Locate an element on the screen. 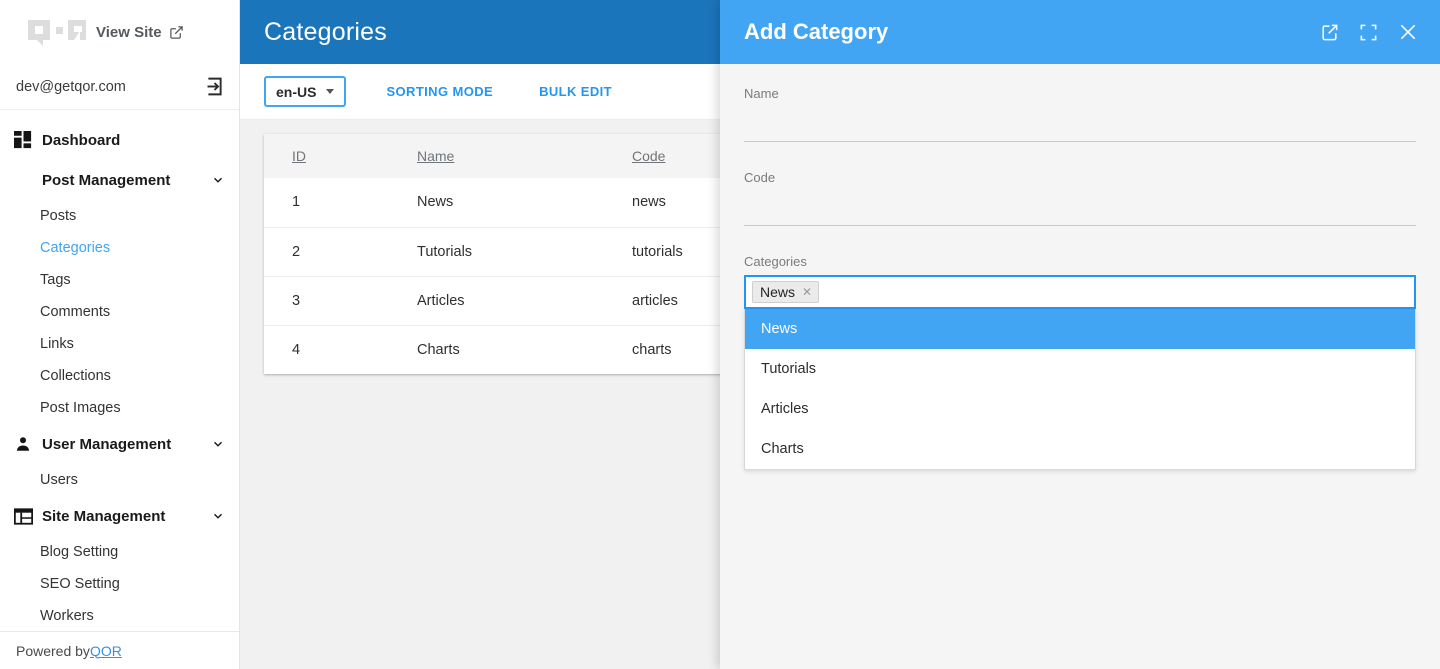  cell-name: Articles is located at coordinates (496, 300).